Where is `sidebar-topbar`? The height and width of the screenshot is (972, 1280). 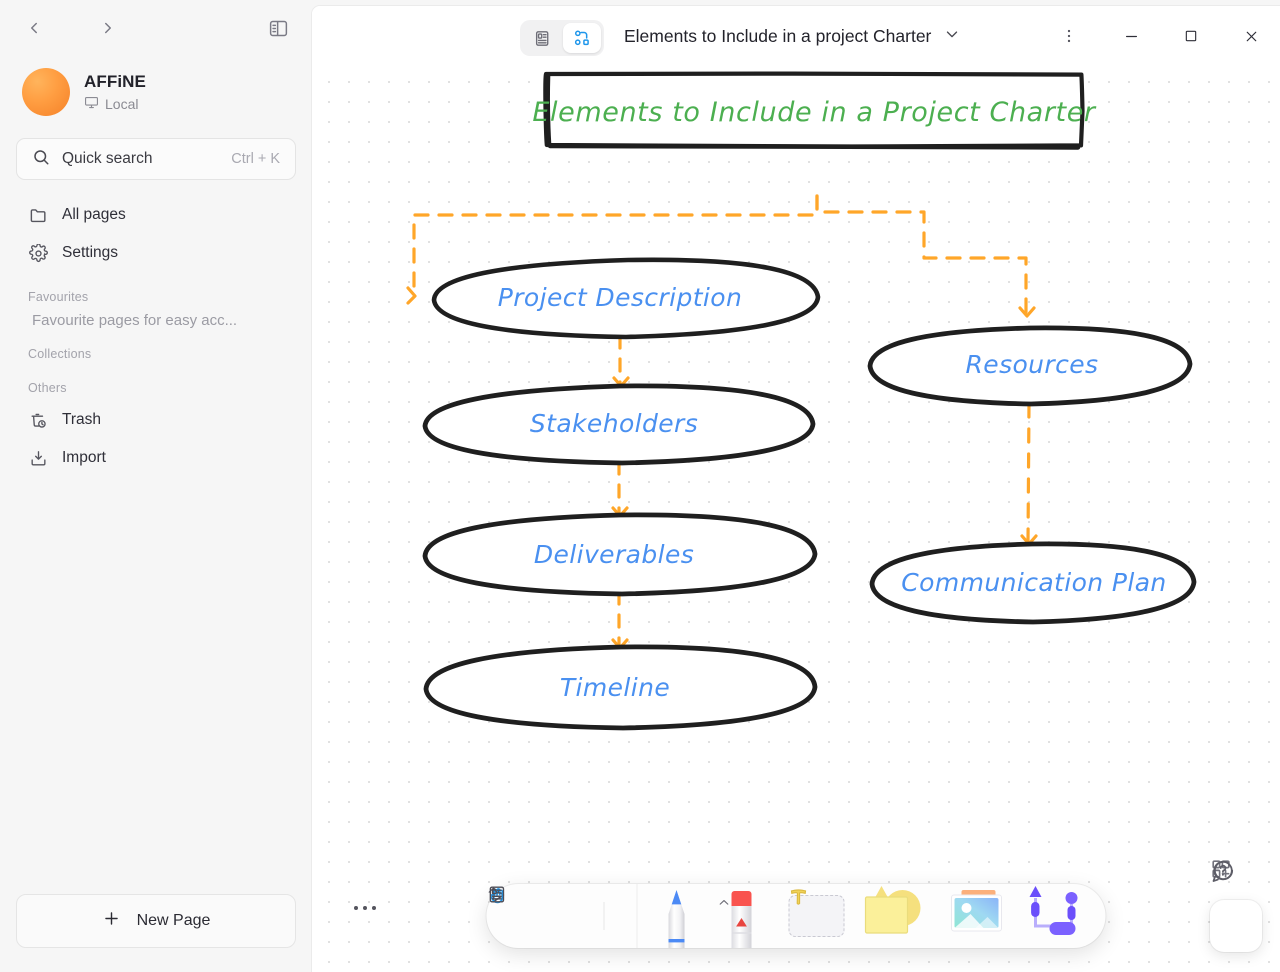
sidebar-topbar is located at coordinates (156, 28).